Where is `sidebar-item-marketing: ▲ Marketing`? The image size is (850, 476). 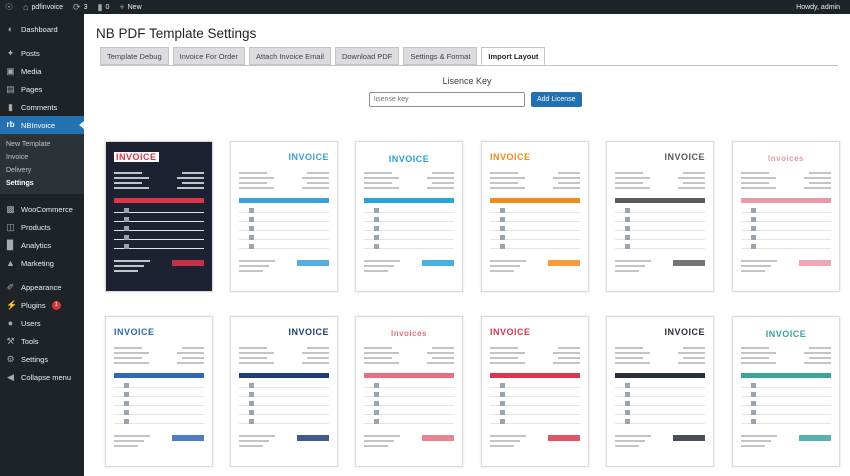
sidebar-item-marketing: ▲ Marketing is located at coordinates (42, 263).